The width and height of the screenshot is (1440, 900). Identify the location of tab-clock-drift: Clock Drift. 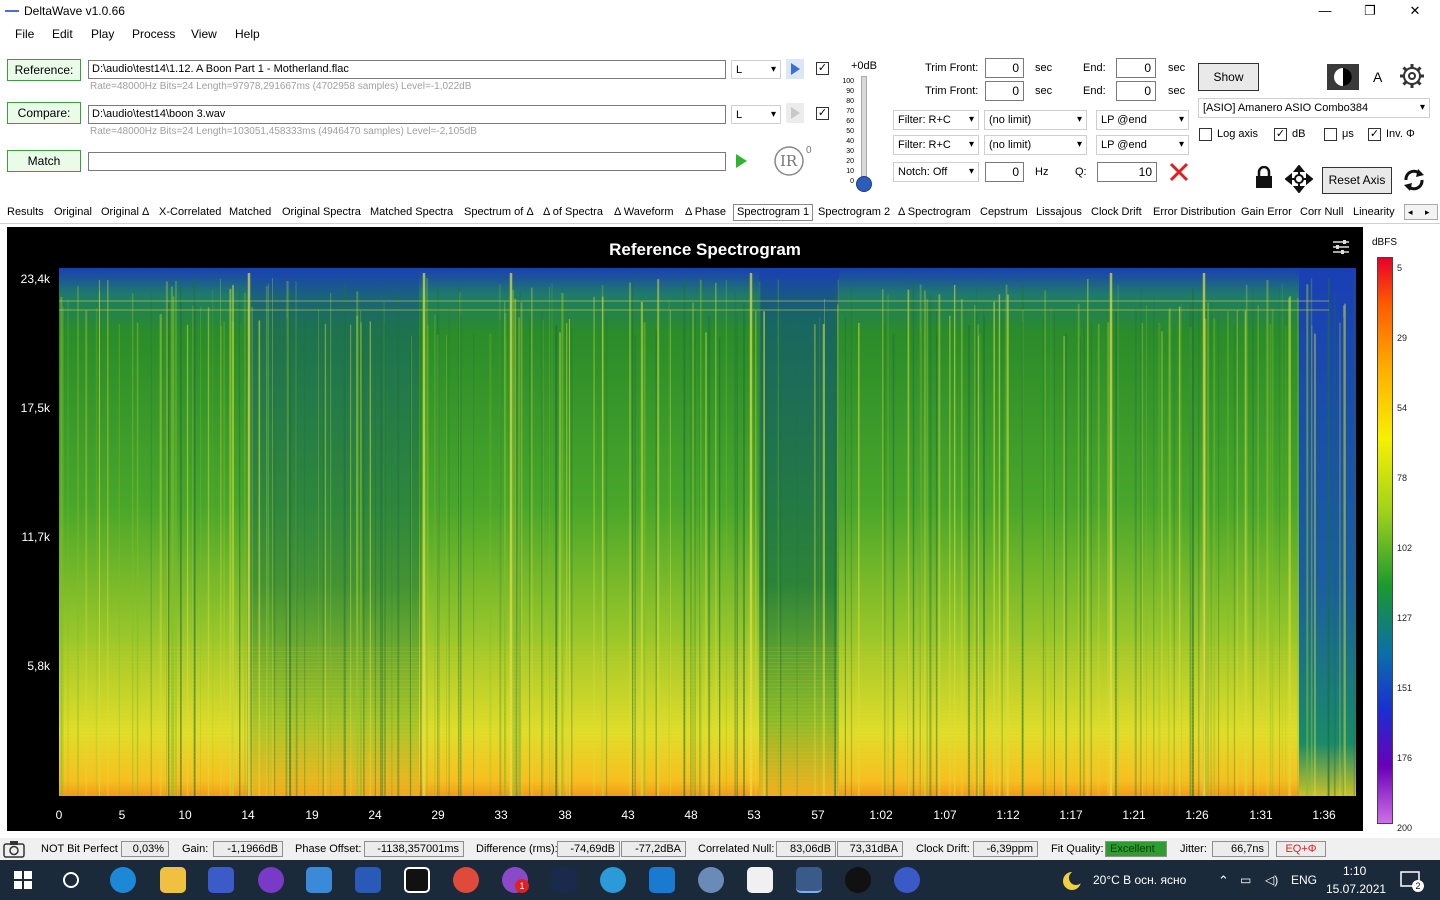
(1116, 212).